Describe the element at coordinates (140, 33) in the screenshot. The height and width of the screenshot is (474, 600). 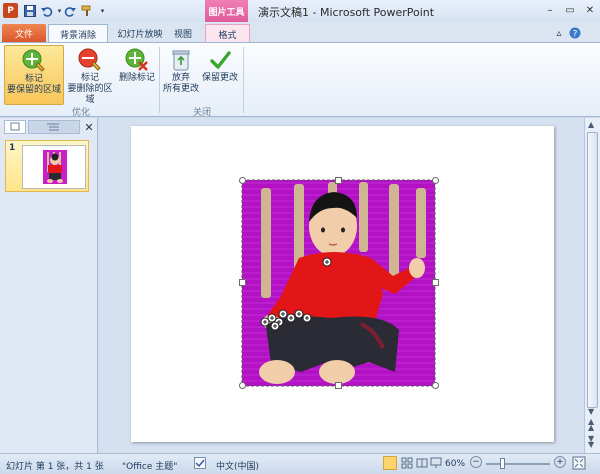
I see `tab-slideshow: 幻灯片放映` at that location.